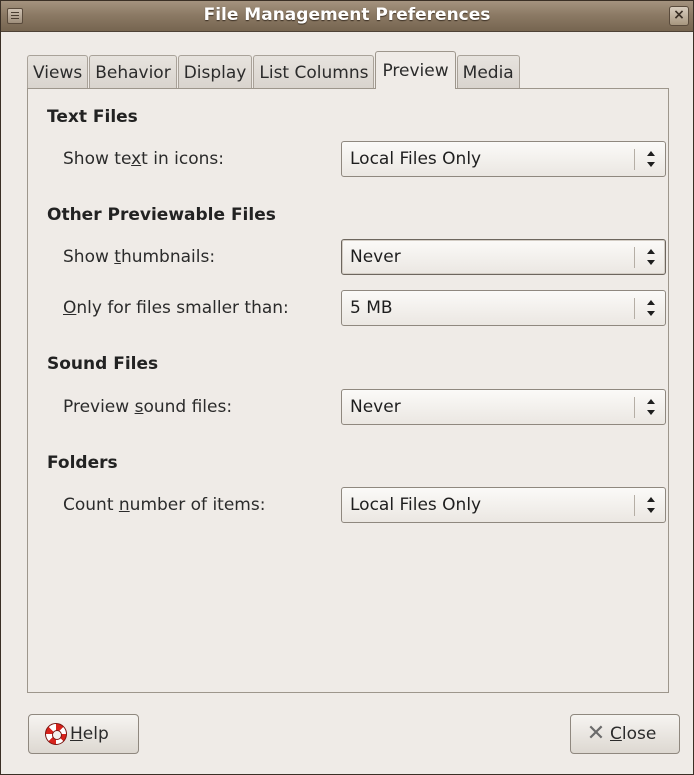 This screenshot has height=775, width=694. Describe the element at coordinates (56, 734) in the screenshot. I see `lifebuoy-icon` at that location.